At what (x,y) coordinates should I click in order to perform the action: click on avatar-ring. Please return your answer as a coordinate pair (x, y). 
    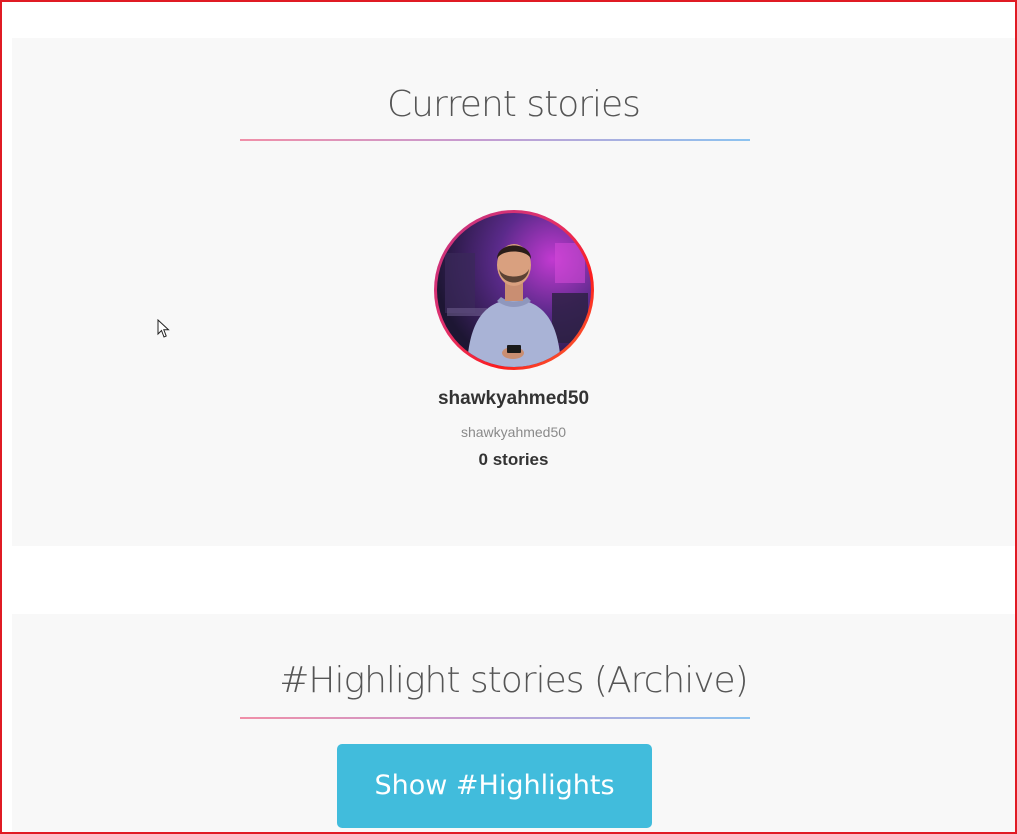
    Looking at the image, I should click on (513, 290).